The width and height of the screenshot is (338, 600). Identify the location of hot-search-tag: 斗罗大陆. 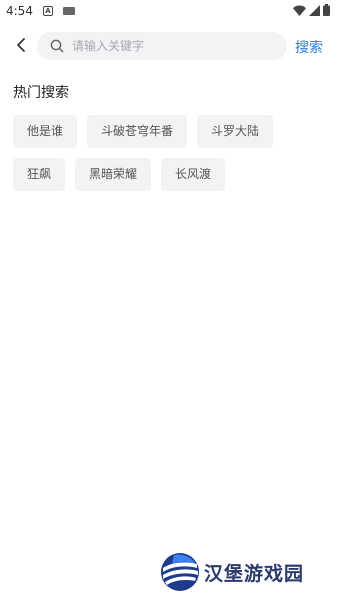
(235, 131).